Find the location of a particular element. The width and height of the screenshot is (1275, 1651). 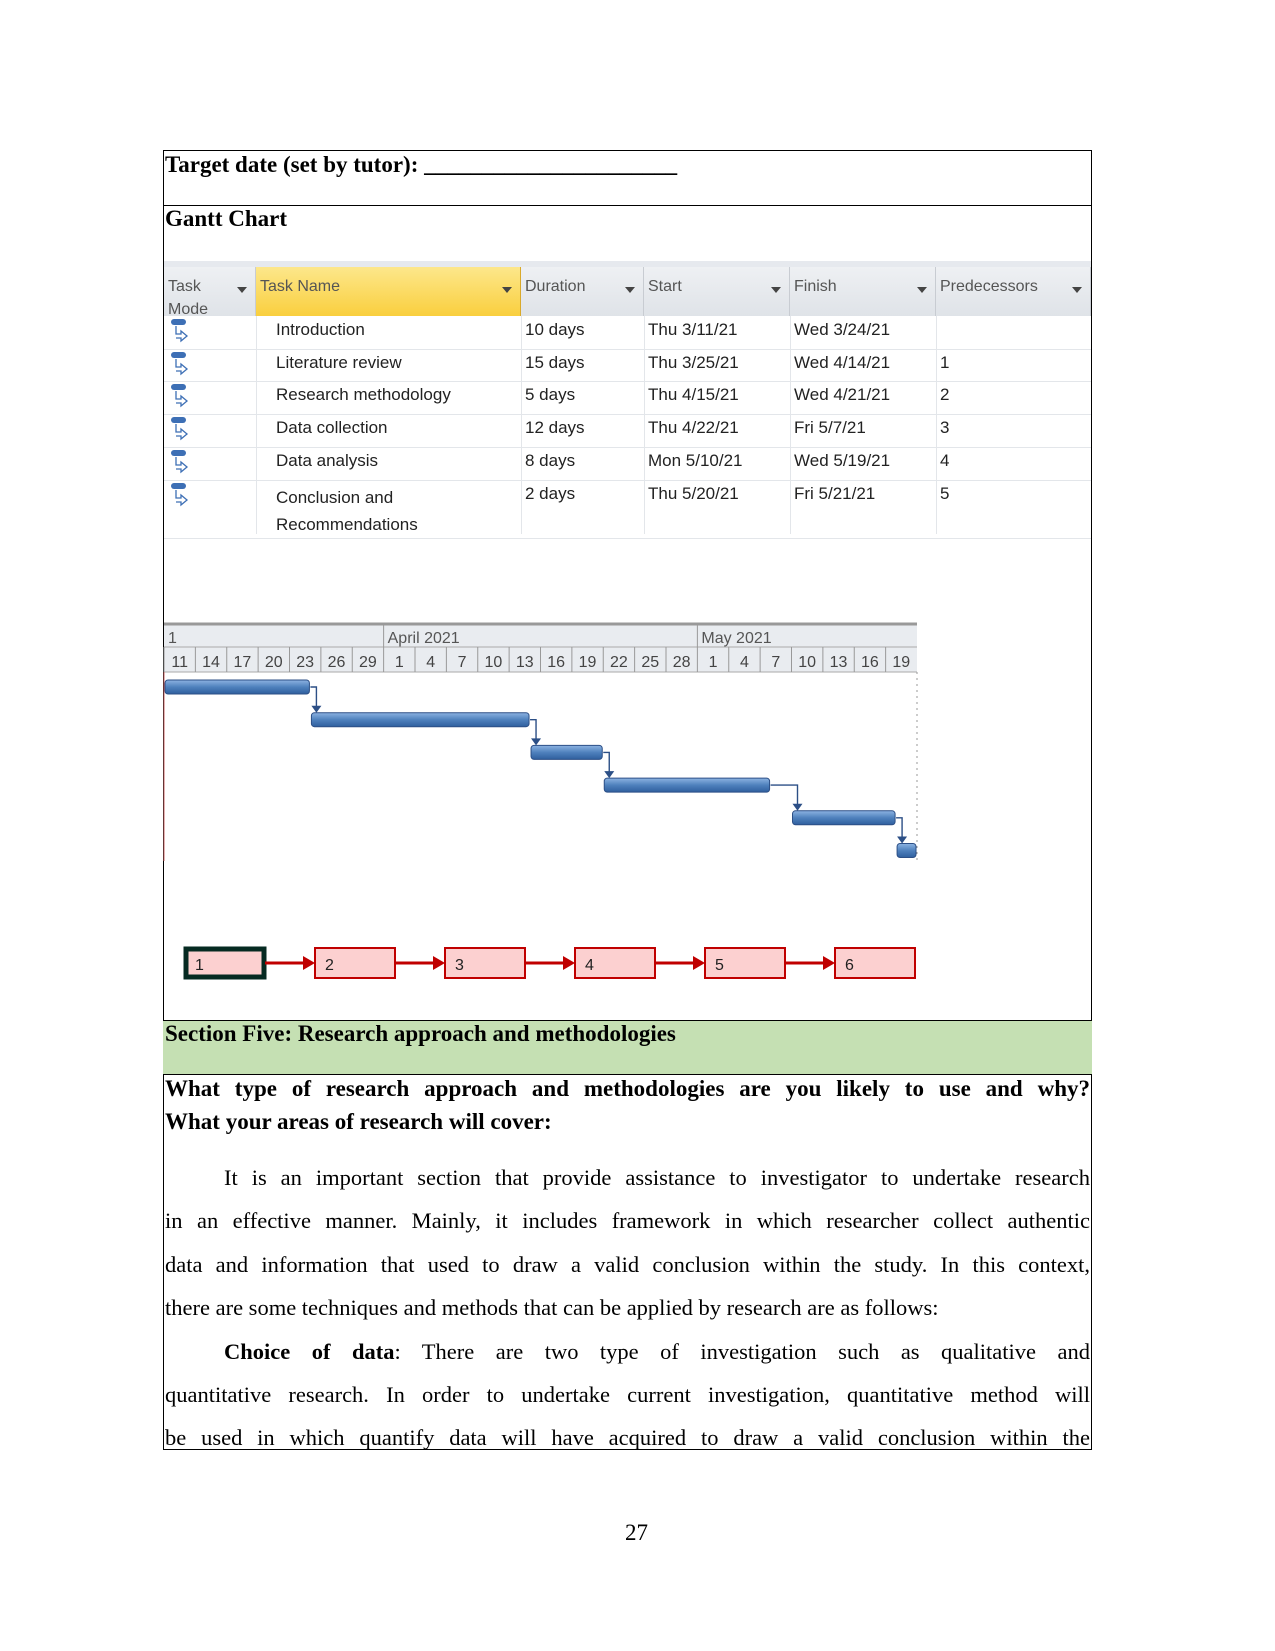

month-label: May 2021 is located at coordinates (736, 638).